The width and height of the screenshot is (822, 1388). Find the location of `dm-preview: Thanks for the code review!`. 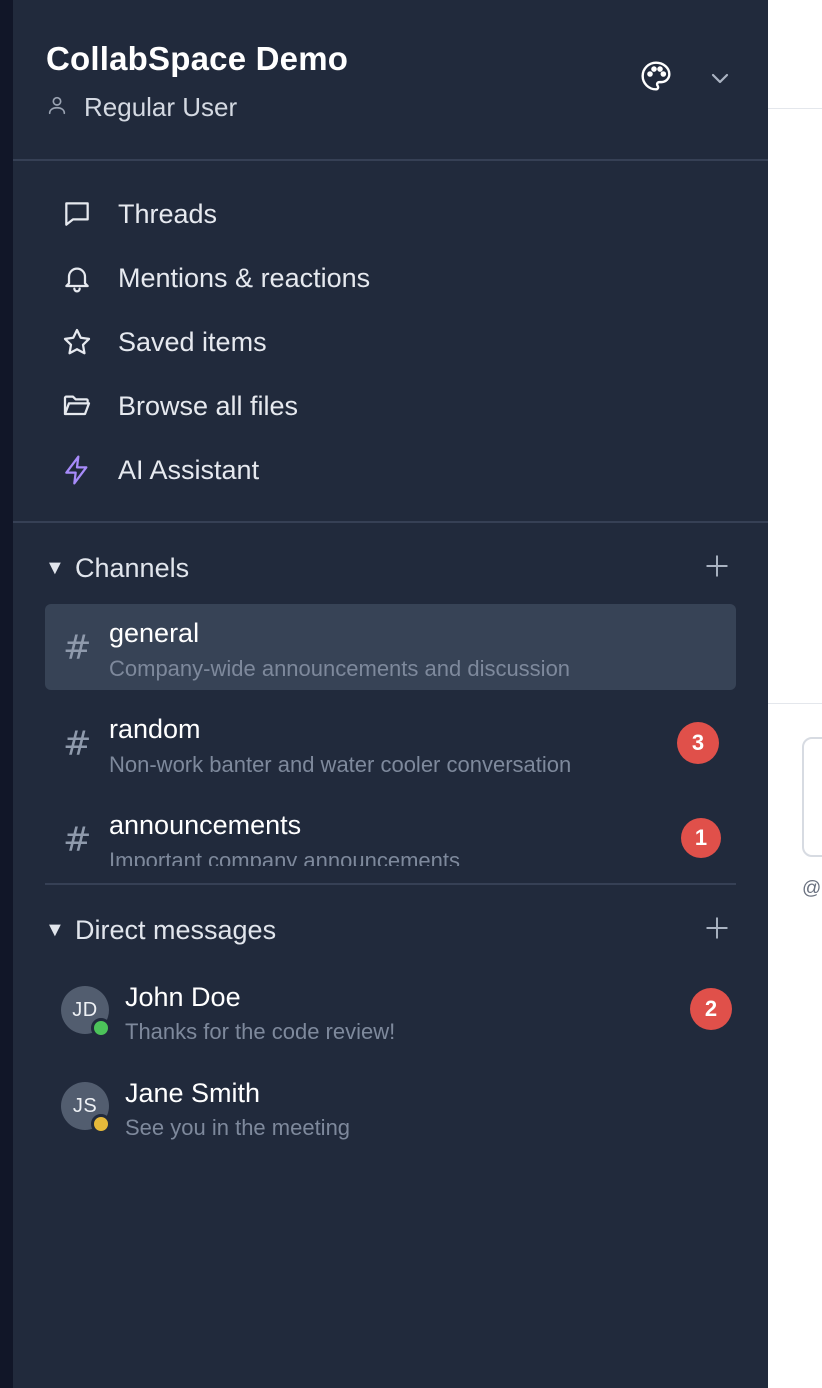

dm-preview: Thanks for the code review! is located at coordinates (260, 1031).